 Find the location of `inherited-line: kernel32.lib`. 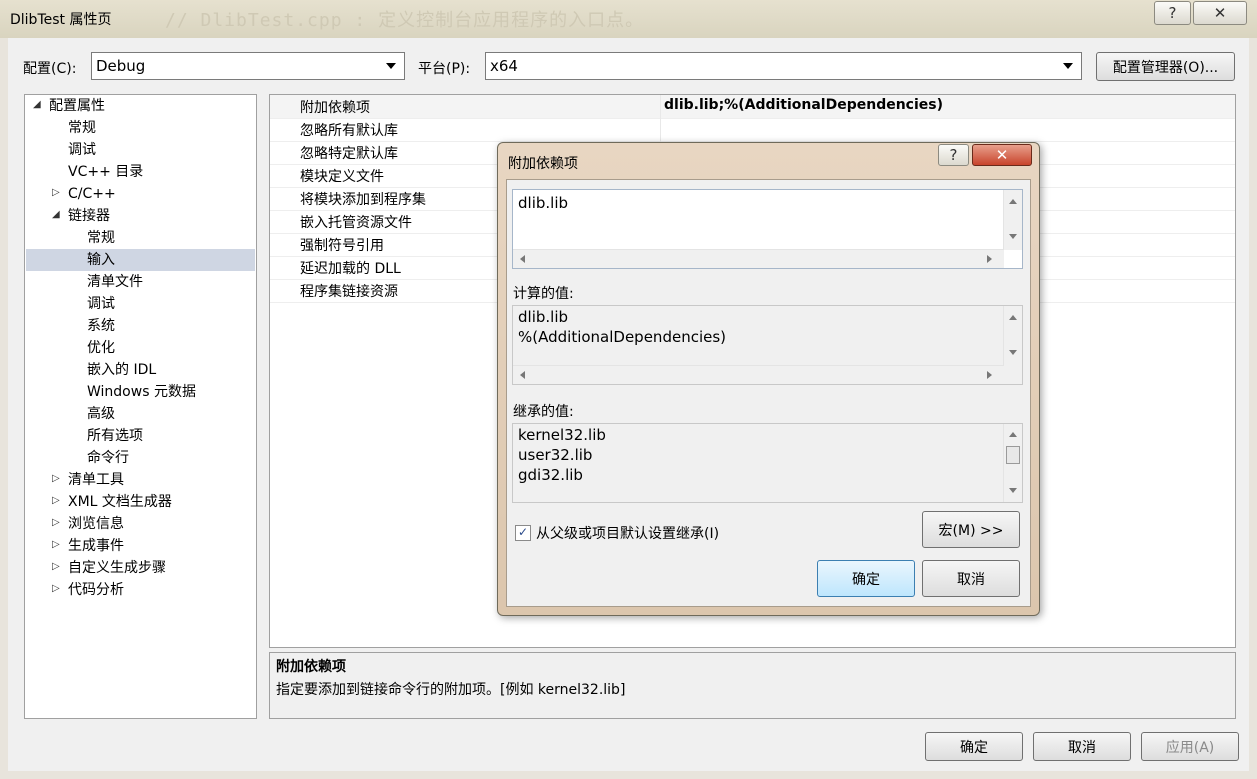

inherited-line: kernel32.lib is located at coordinates (562, 435).